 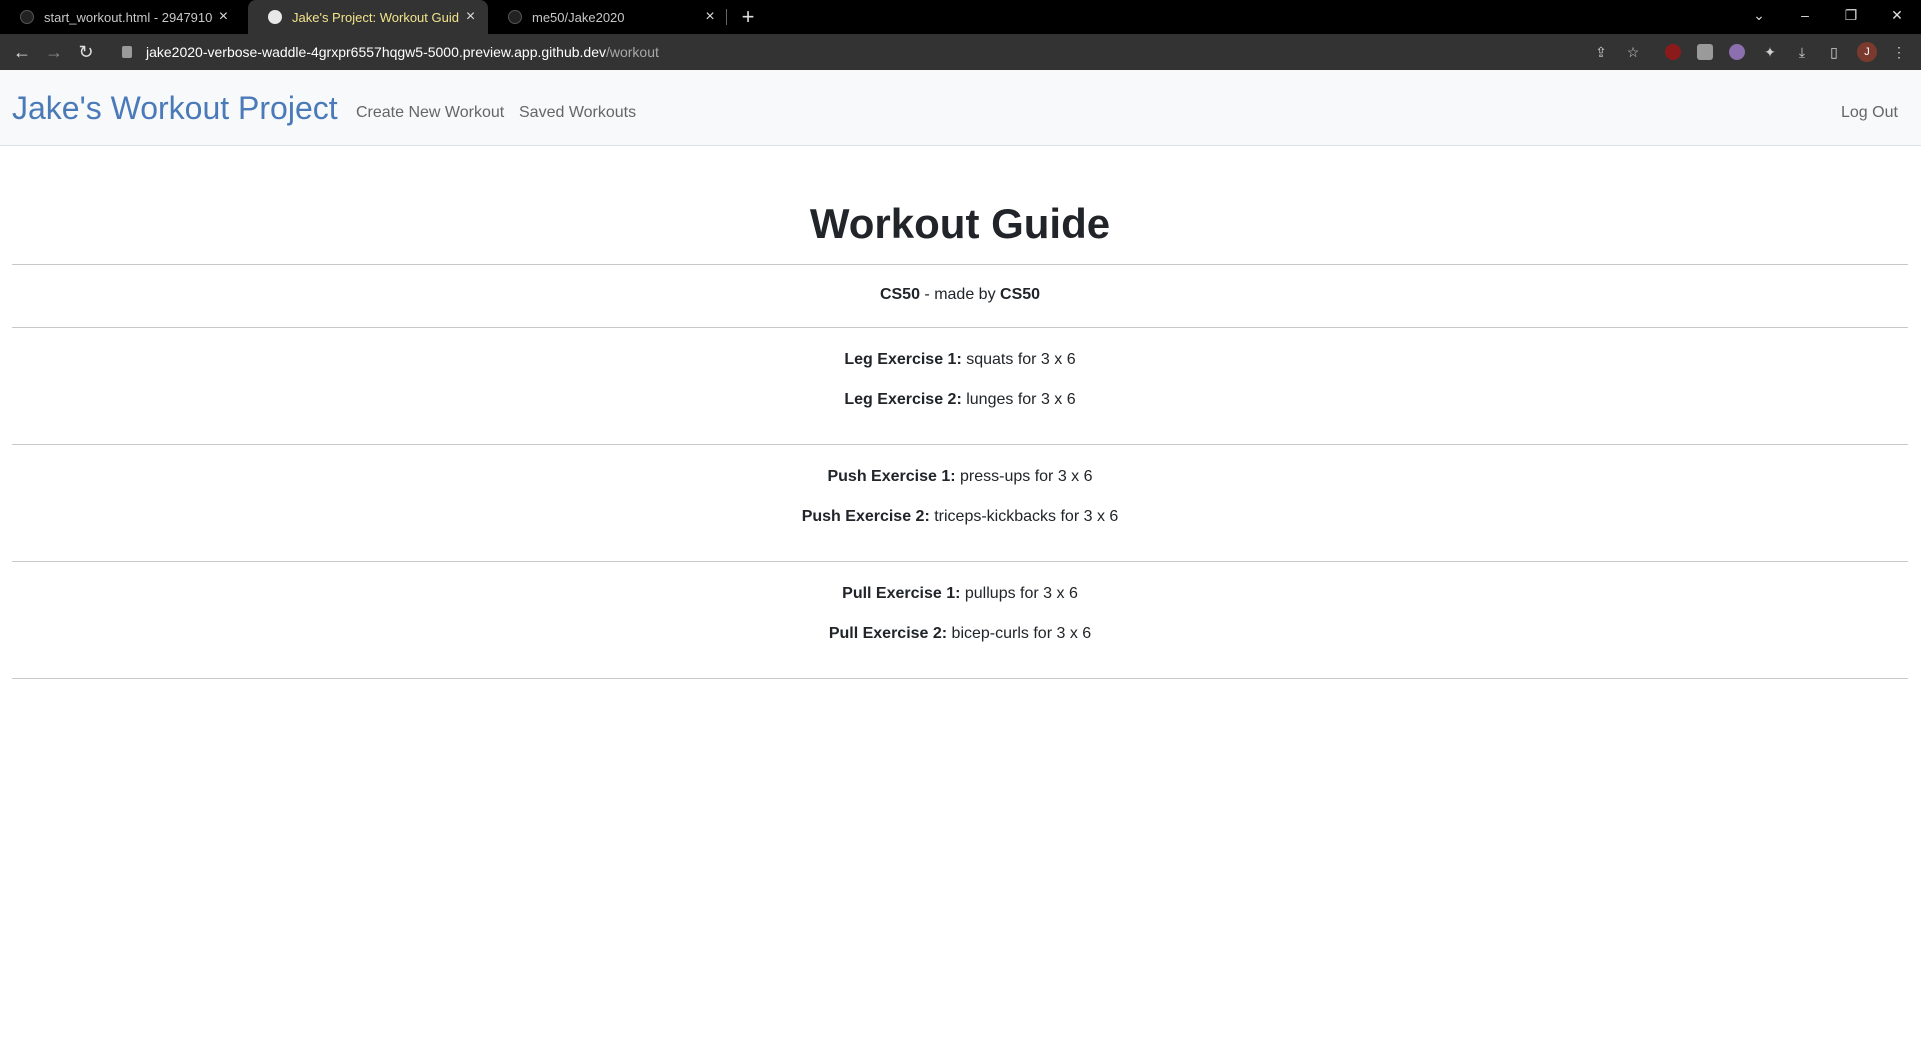 I want to click on lock-icon, so click(x=127, y=52).